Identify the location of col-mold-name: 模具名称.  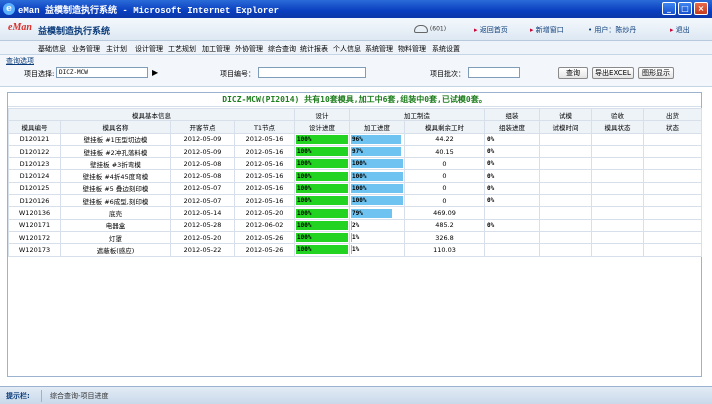
(115, 127).